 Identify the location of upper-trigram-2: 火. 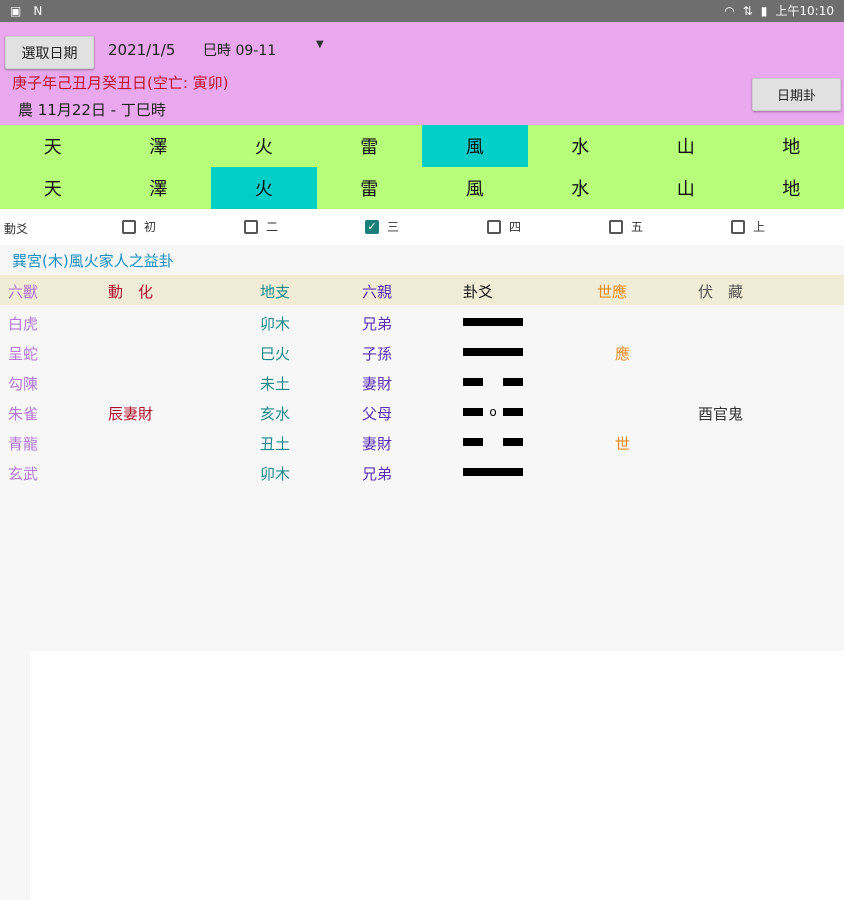
(264, 146).